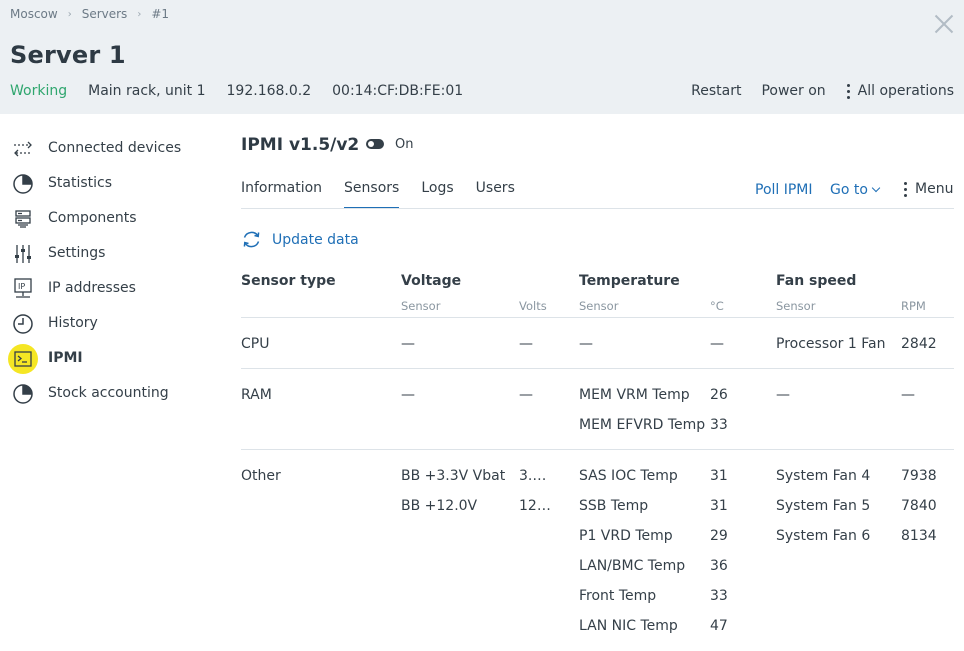 Image resolution: width=964 pixels, height=651 pixels. Describe the element at coordinates (288, 281) in the screenshot. I see `column-header-sensor-type: Sensor type` at that location.